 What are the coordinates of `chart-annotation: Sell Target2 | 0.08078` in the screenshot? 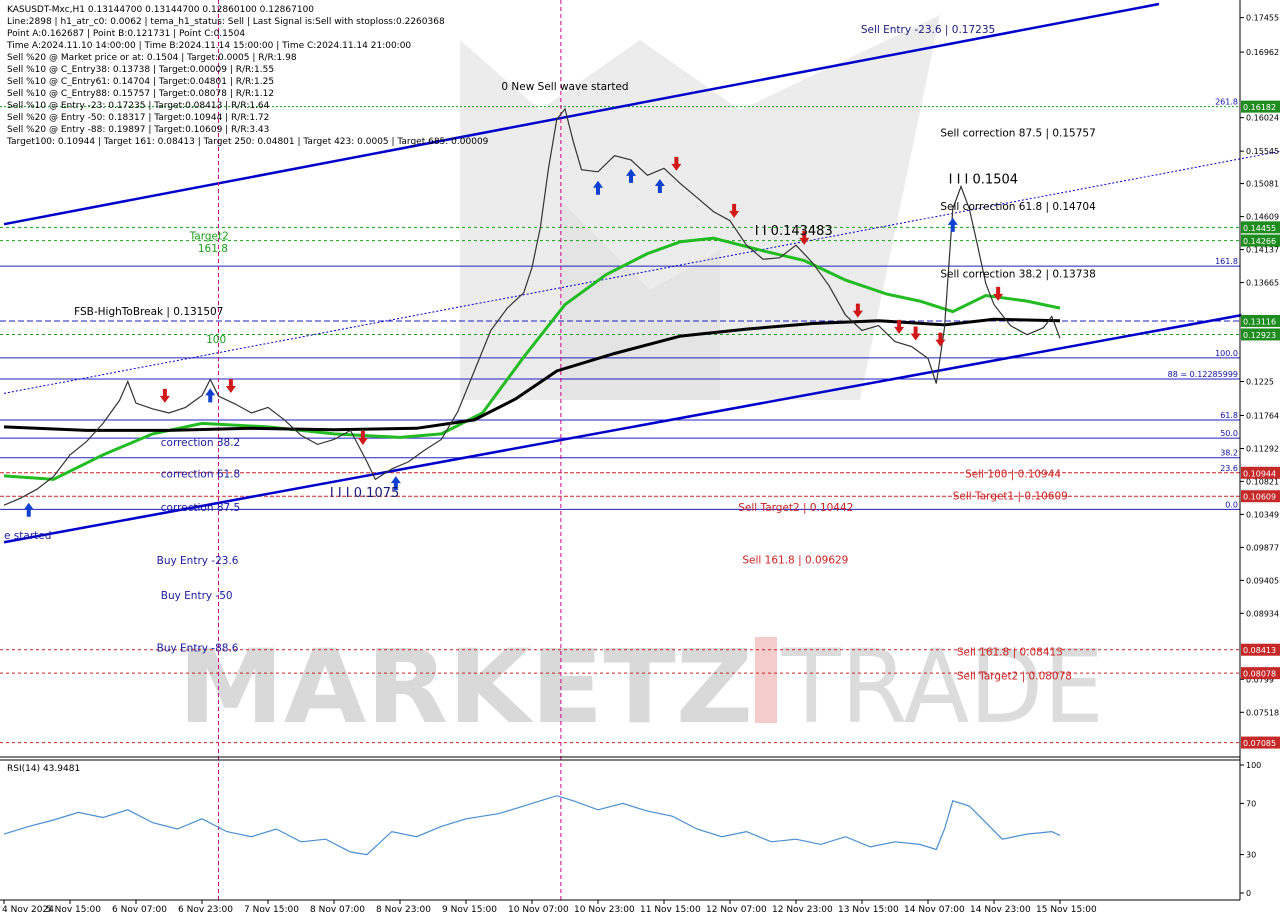 It's located at (1014, 676).